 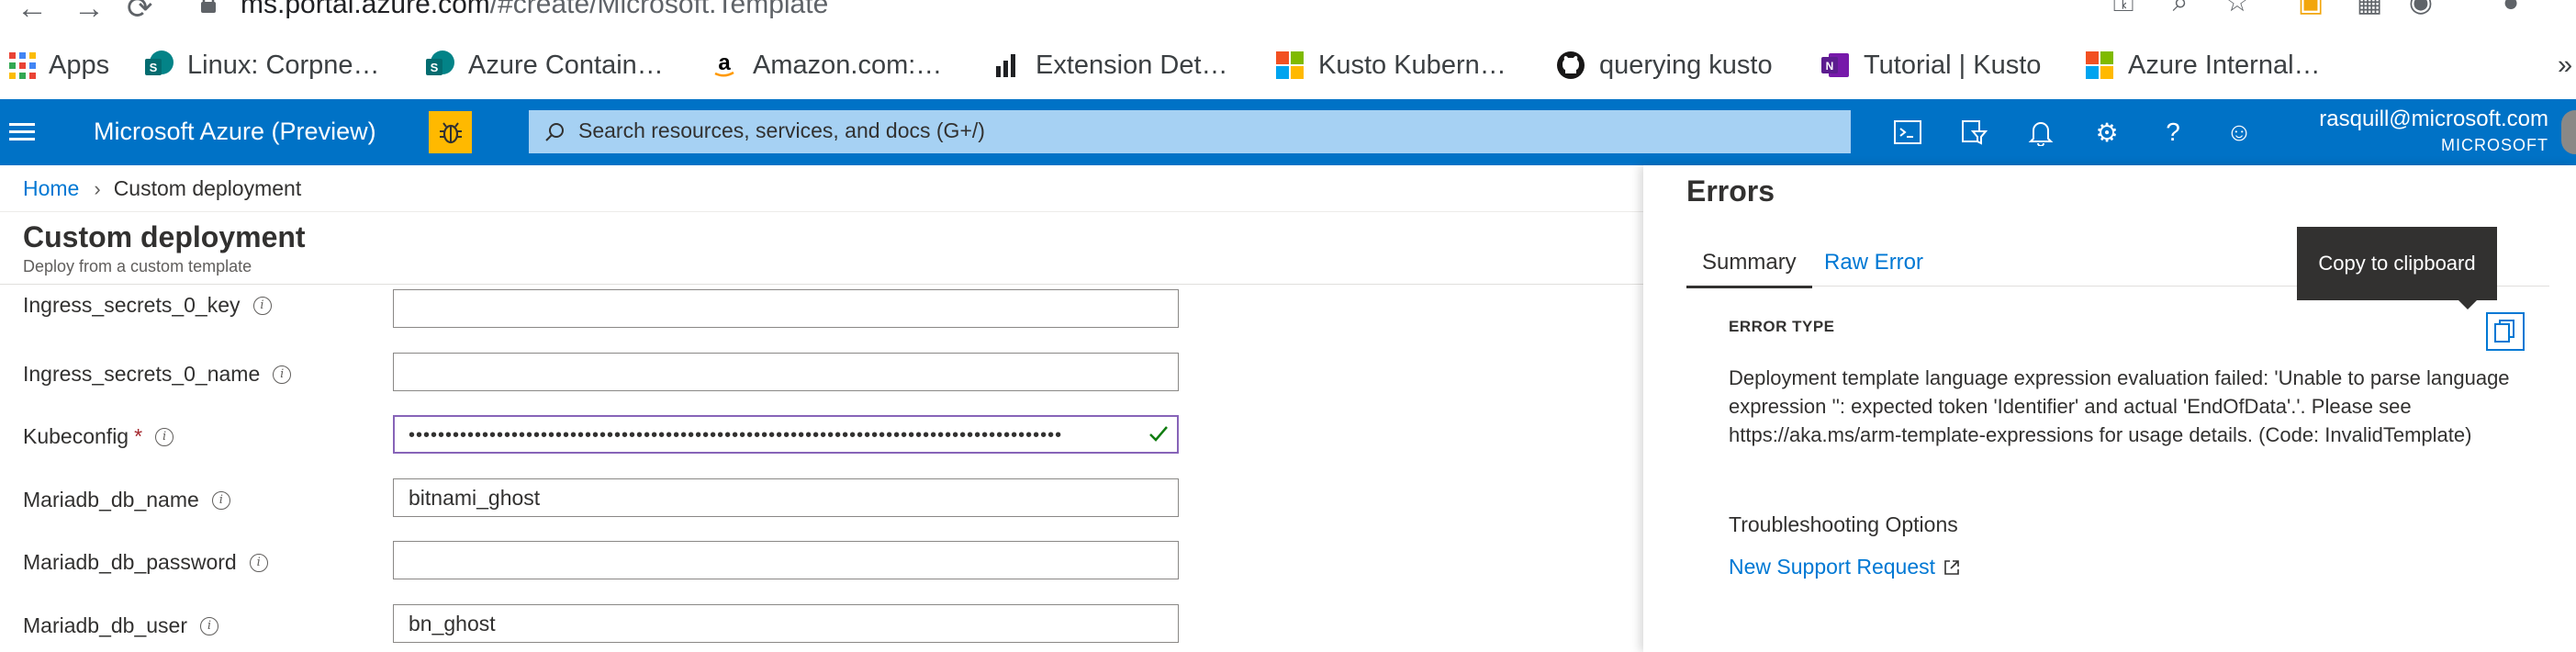 I want to click on amazon-icon: a, so click(x=724, y=64).